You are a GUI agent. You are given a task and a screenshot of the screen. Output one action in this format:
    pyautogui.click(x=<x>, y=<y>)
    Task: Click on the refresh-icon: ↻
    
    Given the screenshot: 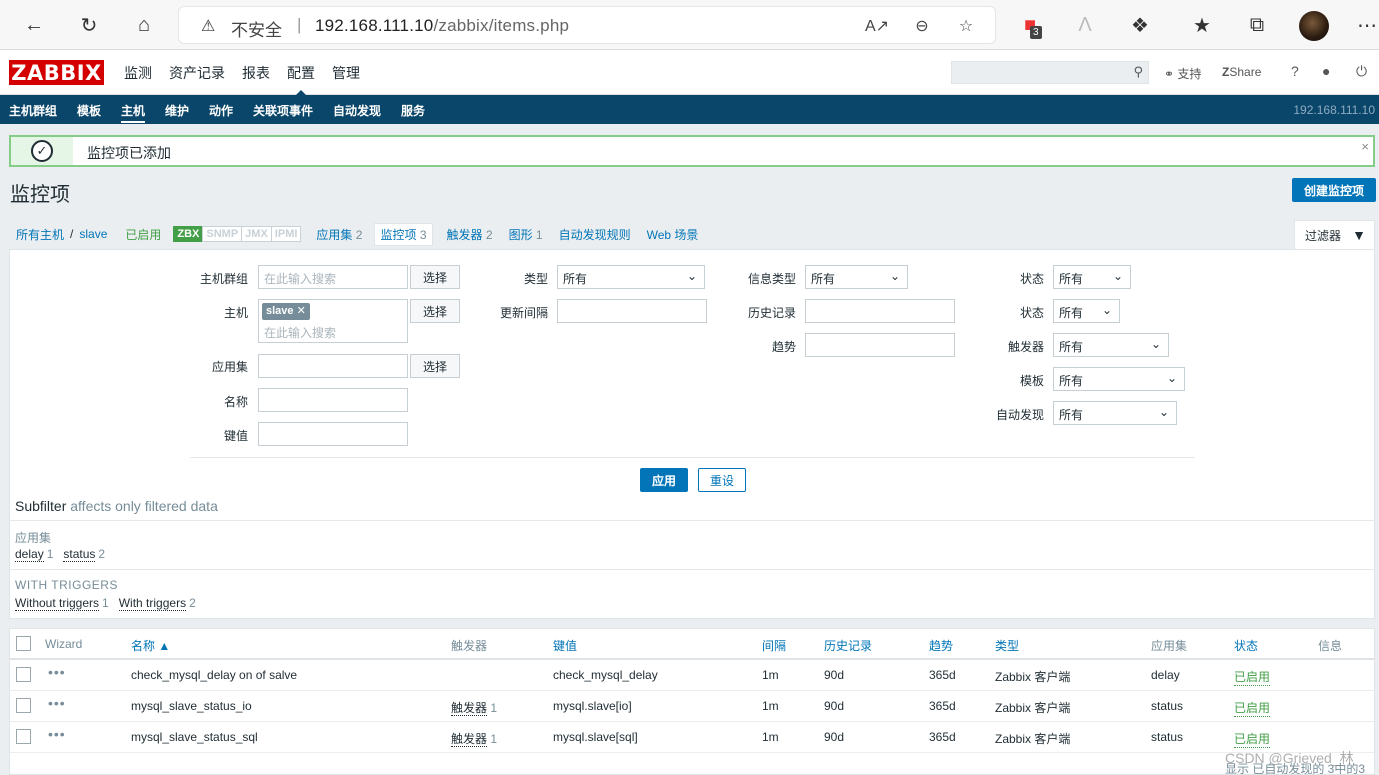 What is the action you would take?
    pyautogui.click(x=89, y=25)
    